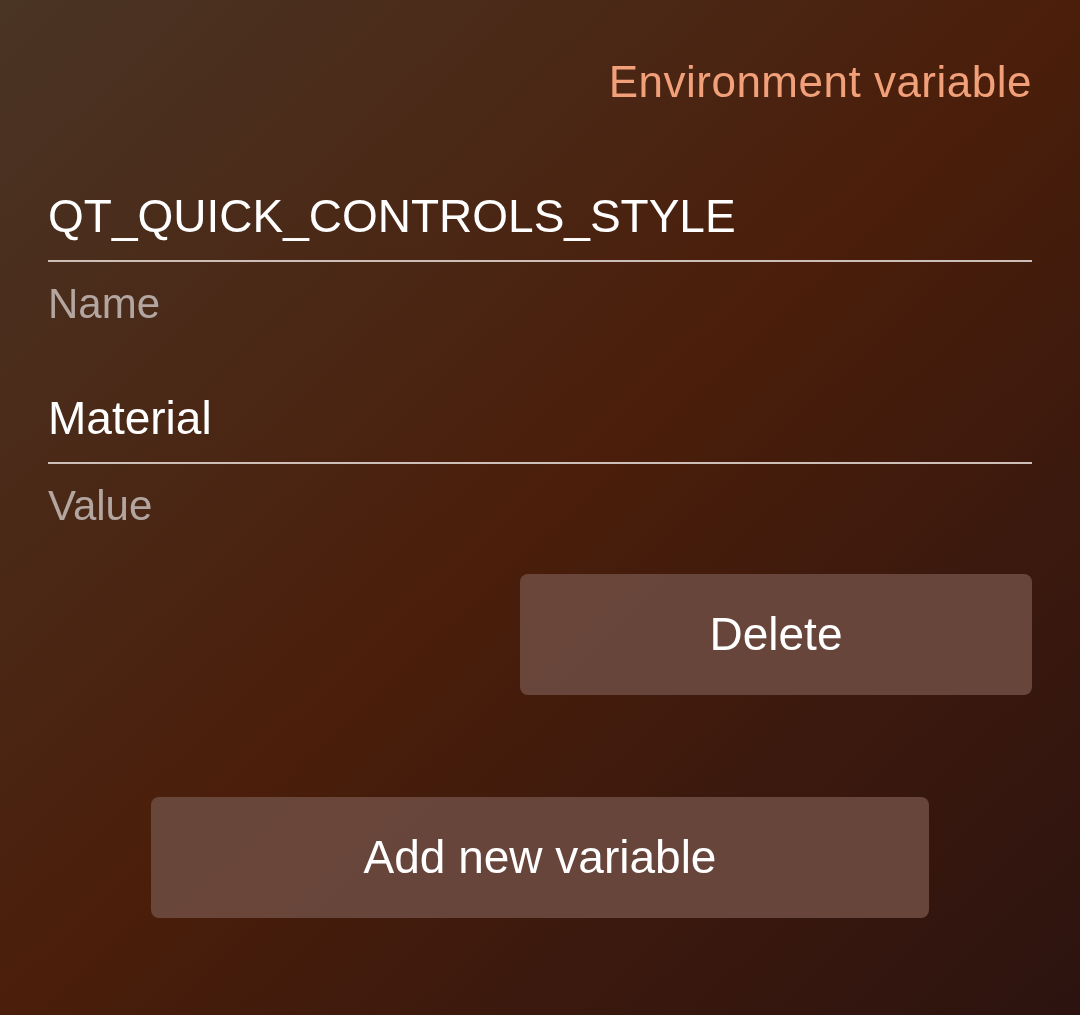 This screenshot has height=1015, width=1080. Describe the element at coordinates (540, 423) in the screenshot. I see `text-field: Material` at that location.